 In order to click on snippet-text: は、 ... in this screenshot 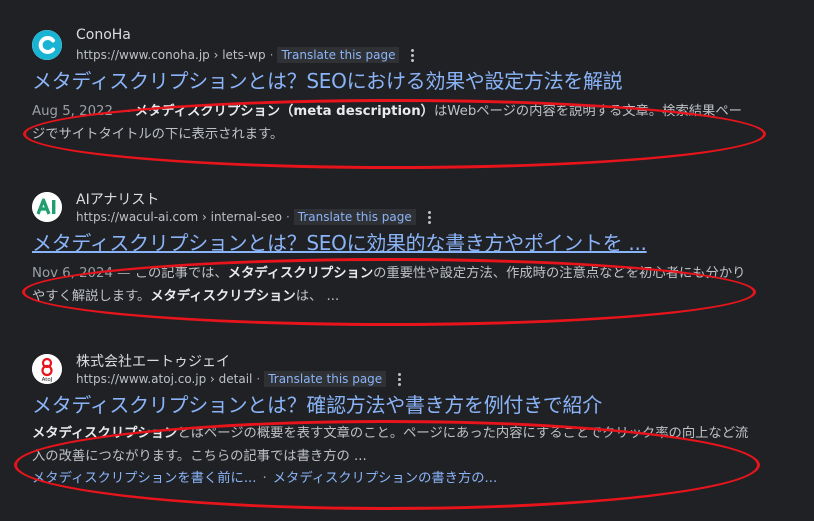, I will do `click(317, 296)`.